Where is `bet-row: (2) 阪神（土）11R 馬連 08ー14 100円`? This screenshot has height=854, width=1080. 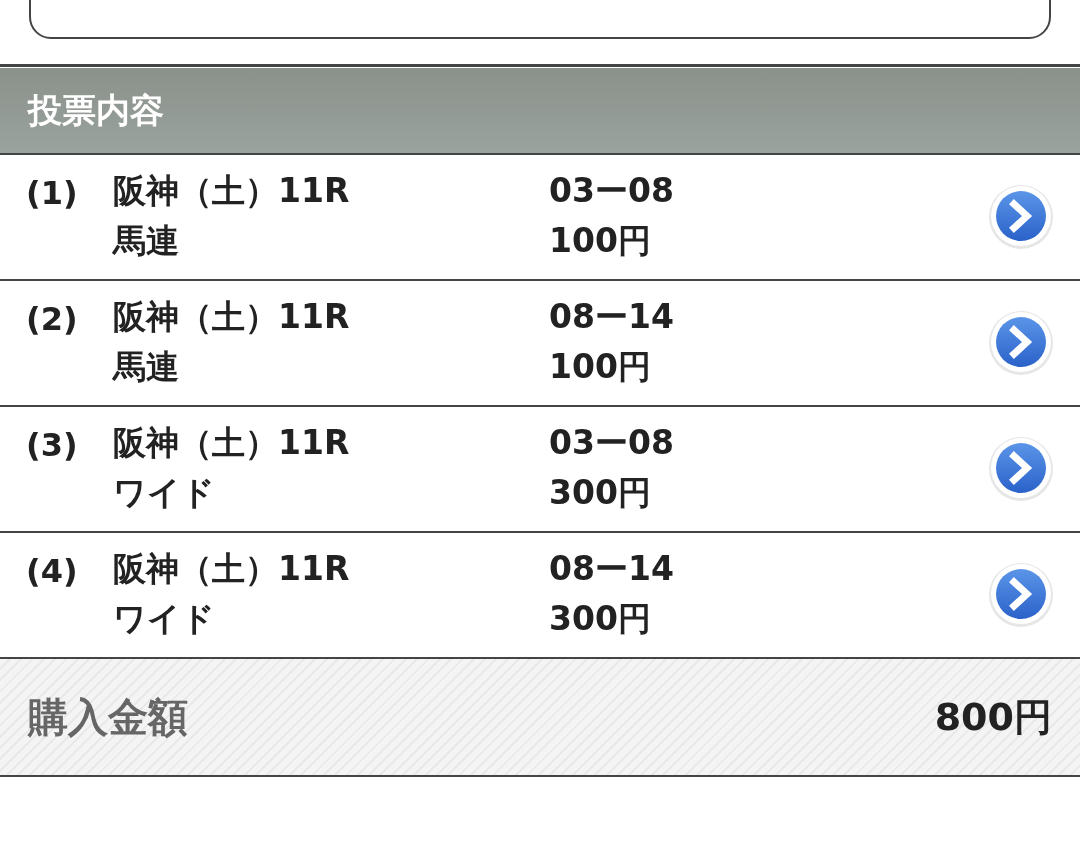
bet-row: (2) 阪神（土）11R 馬連 08ー14 100円 is located at coordinates (540, 344).